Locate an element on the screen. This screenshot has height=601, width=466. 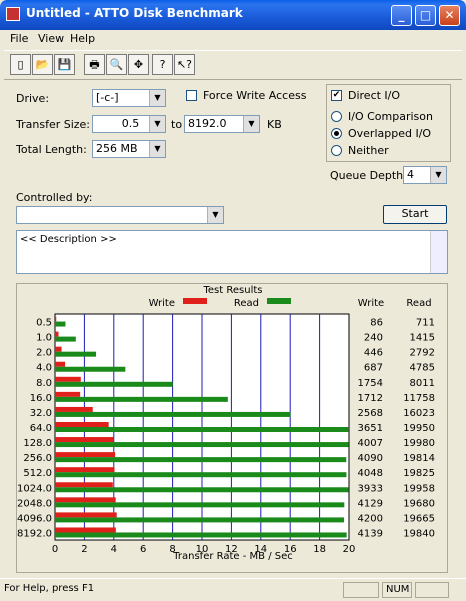
transfer-from-value: 0.5 is located at coordinates (130, 123).